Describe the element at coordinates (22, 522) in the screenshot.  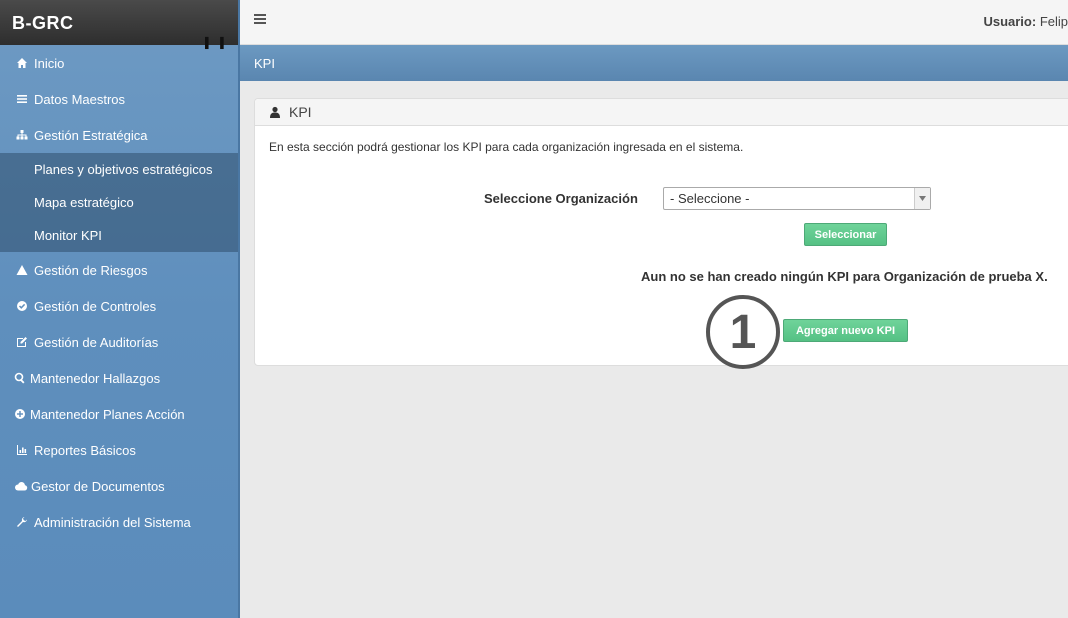
I see `wrench-icon` at that location.